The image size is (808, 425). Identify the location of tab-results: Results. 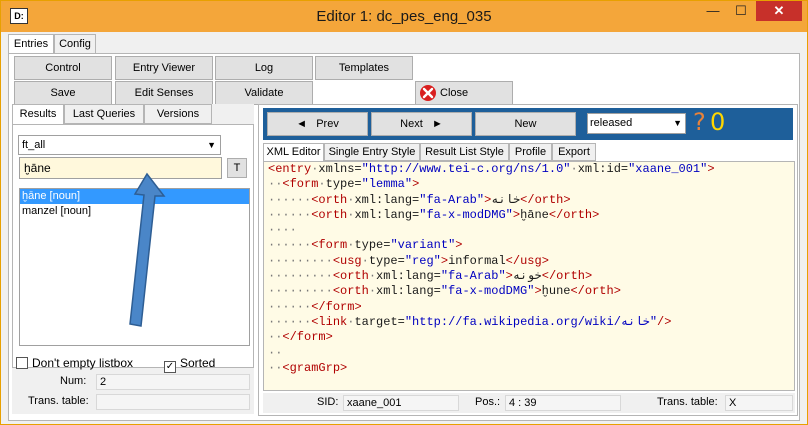
(38, 114).